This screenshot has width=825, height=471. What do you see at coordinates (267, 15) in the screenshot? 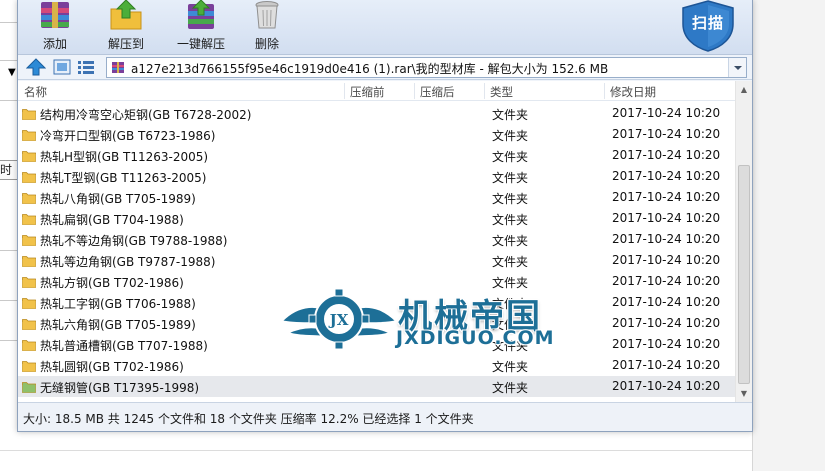
I see `delete-icon` at bounding box center [267, 15].